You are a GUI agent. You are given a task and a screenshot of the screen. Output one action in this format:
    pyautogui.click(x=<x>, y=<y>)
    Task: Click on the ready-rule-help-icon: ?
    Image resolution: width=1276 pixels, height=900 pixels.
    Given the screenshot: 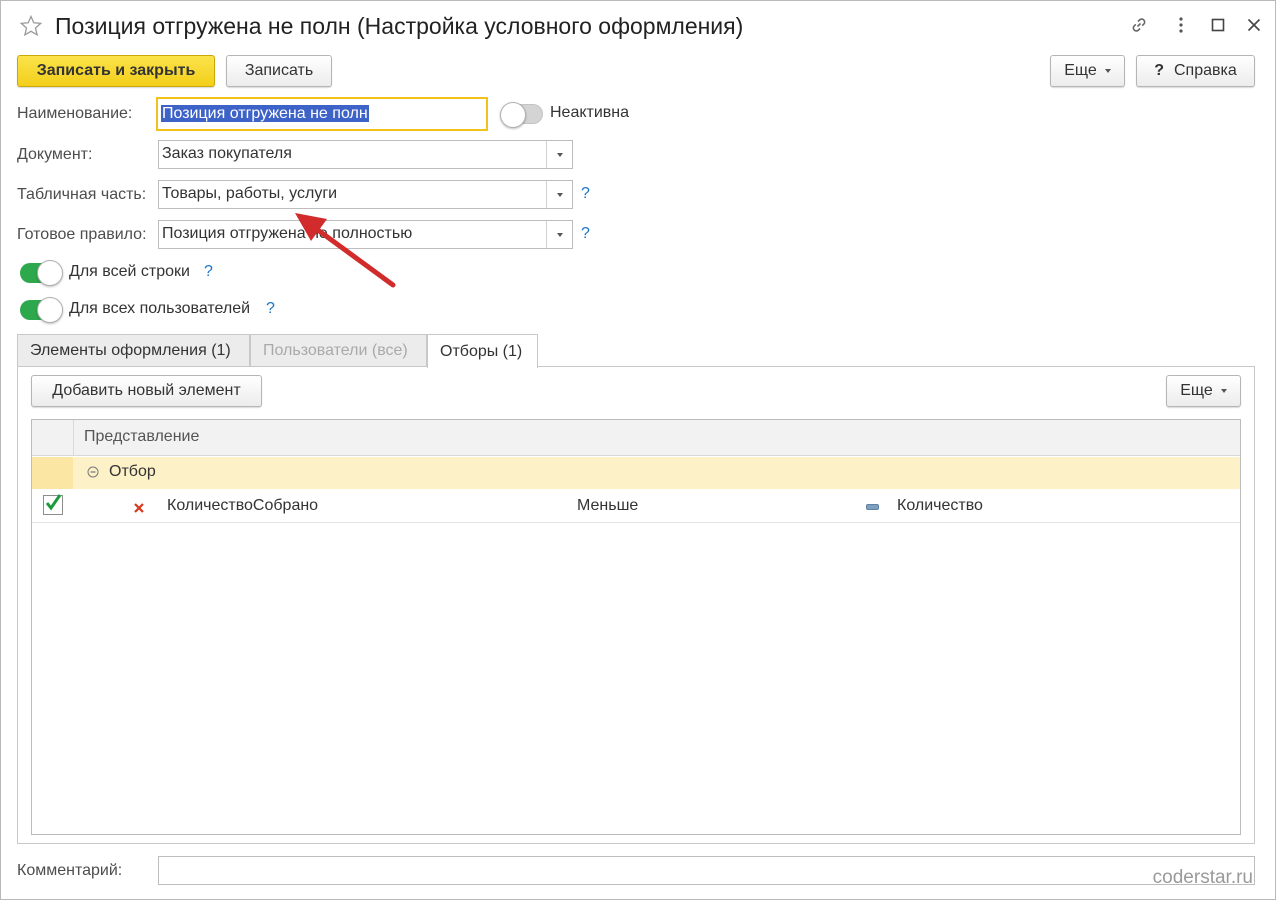 What is the action you would take?
    pyautogui.click(x=585, y=234)
    